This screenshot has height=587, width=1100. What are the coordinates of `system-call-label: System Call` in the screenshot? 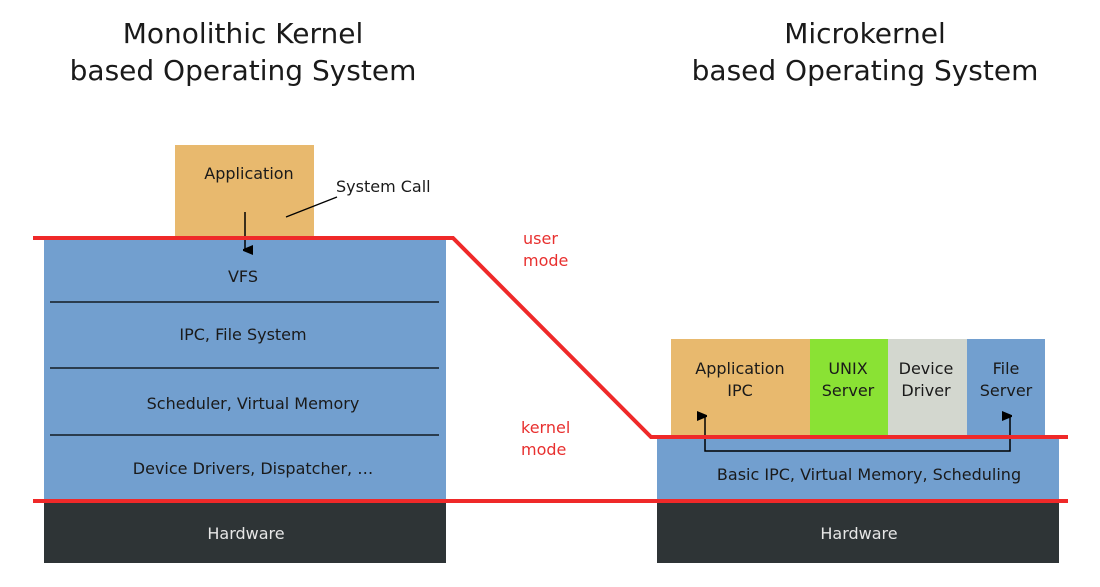 It's located at (383, 186).